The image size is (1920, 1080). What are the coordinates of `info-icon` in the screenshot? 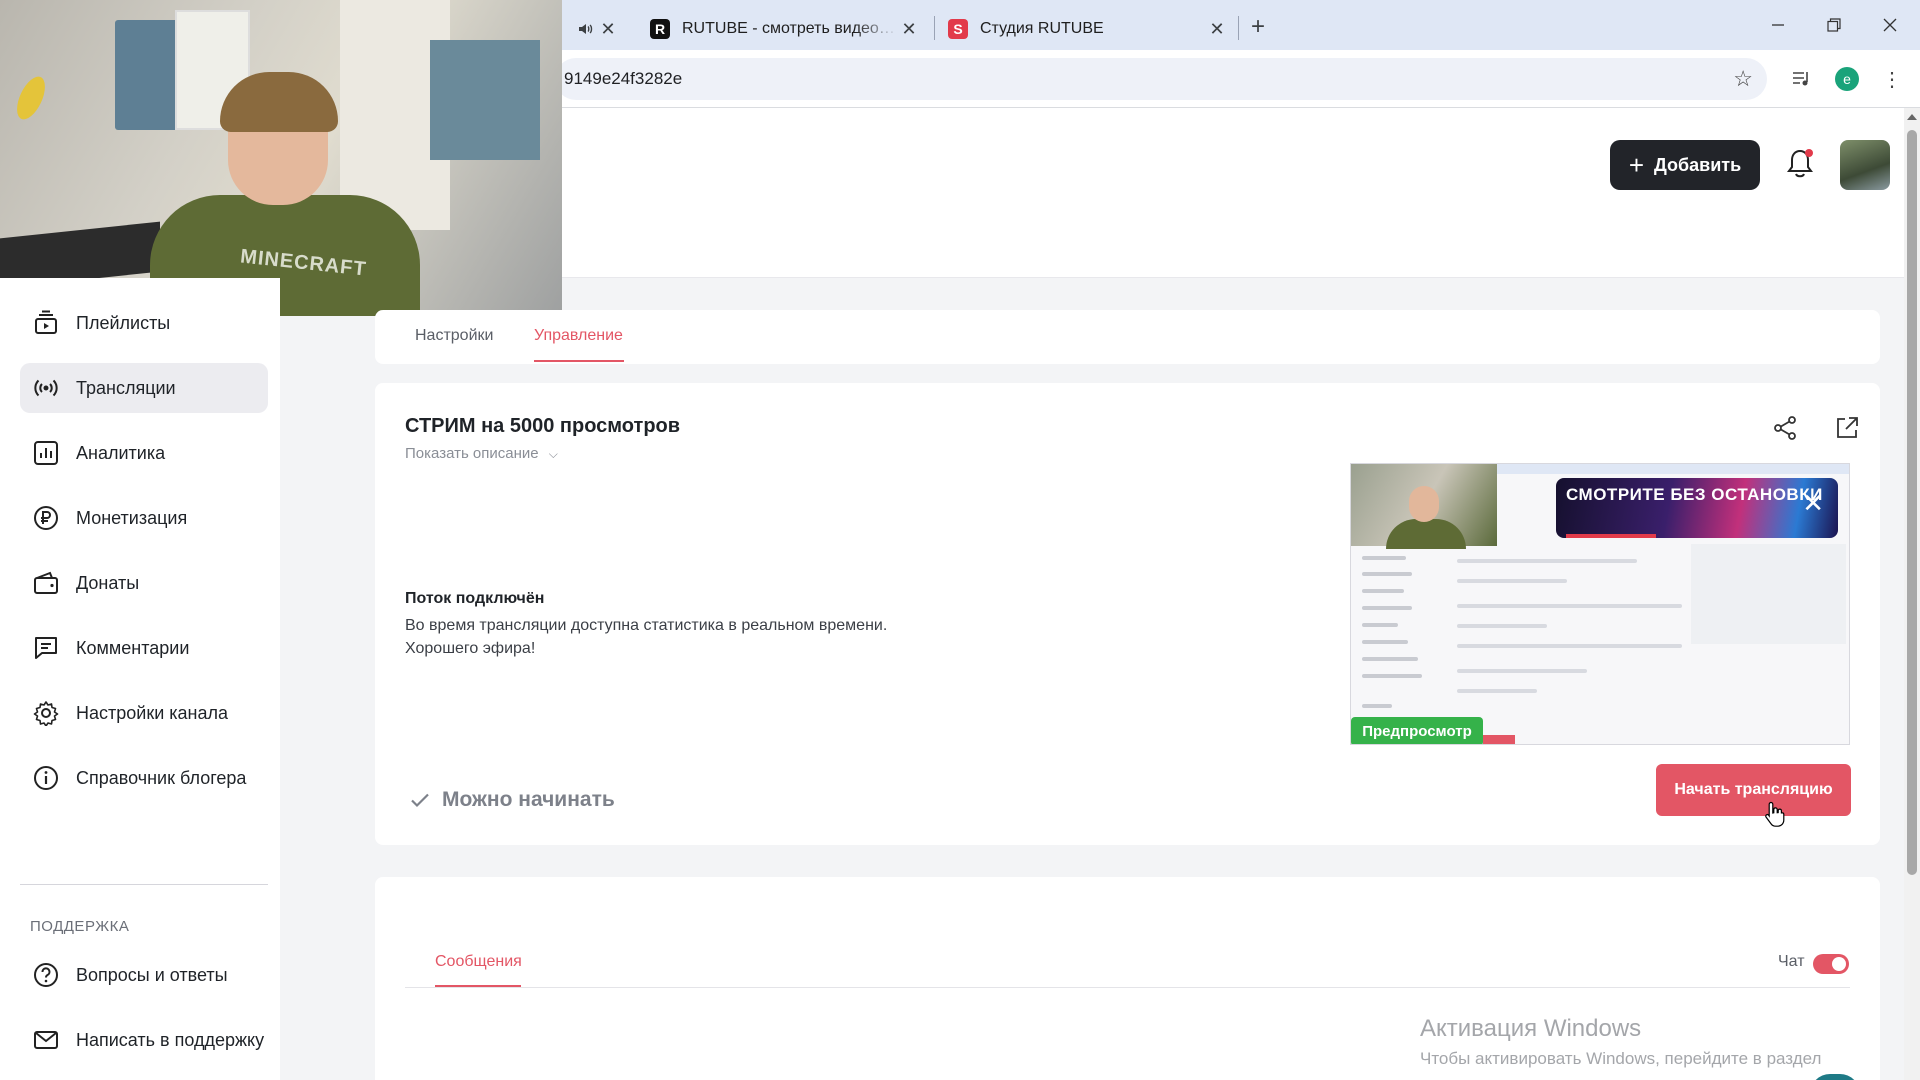 It's located at (46, 778).